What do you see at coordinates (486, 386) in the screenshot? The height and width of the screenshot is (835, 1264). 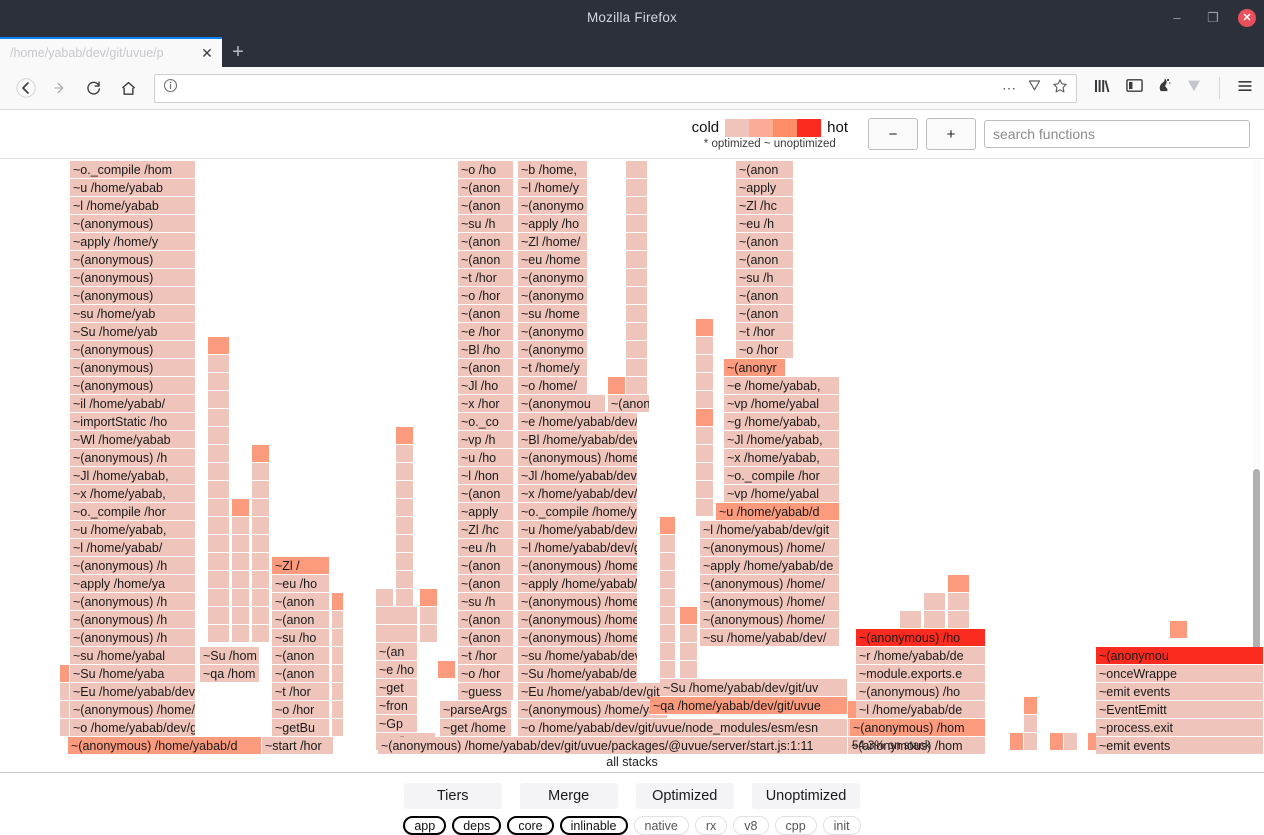 I see `flame-frame: ~Jl /ho` at bounding box center [486, 386].